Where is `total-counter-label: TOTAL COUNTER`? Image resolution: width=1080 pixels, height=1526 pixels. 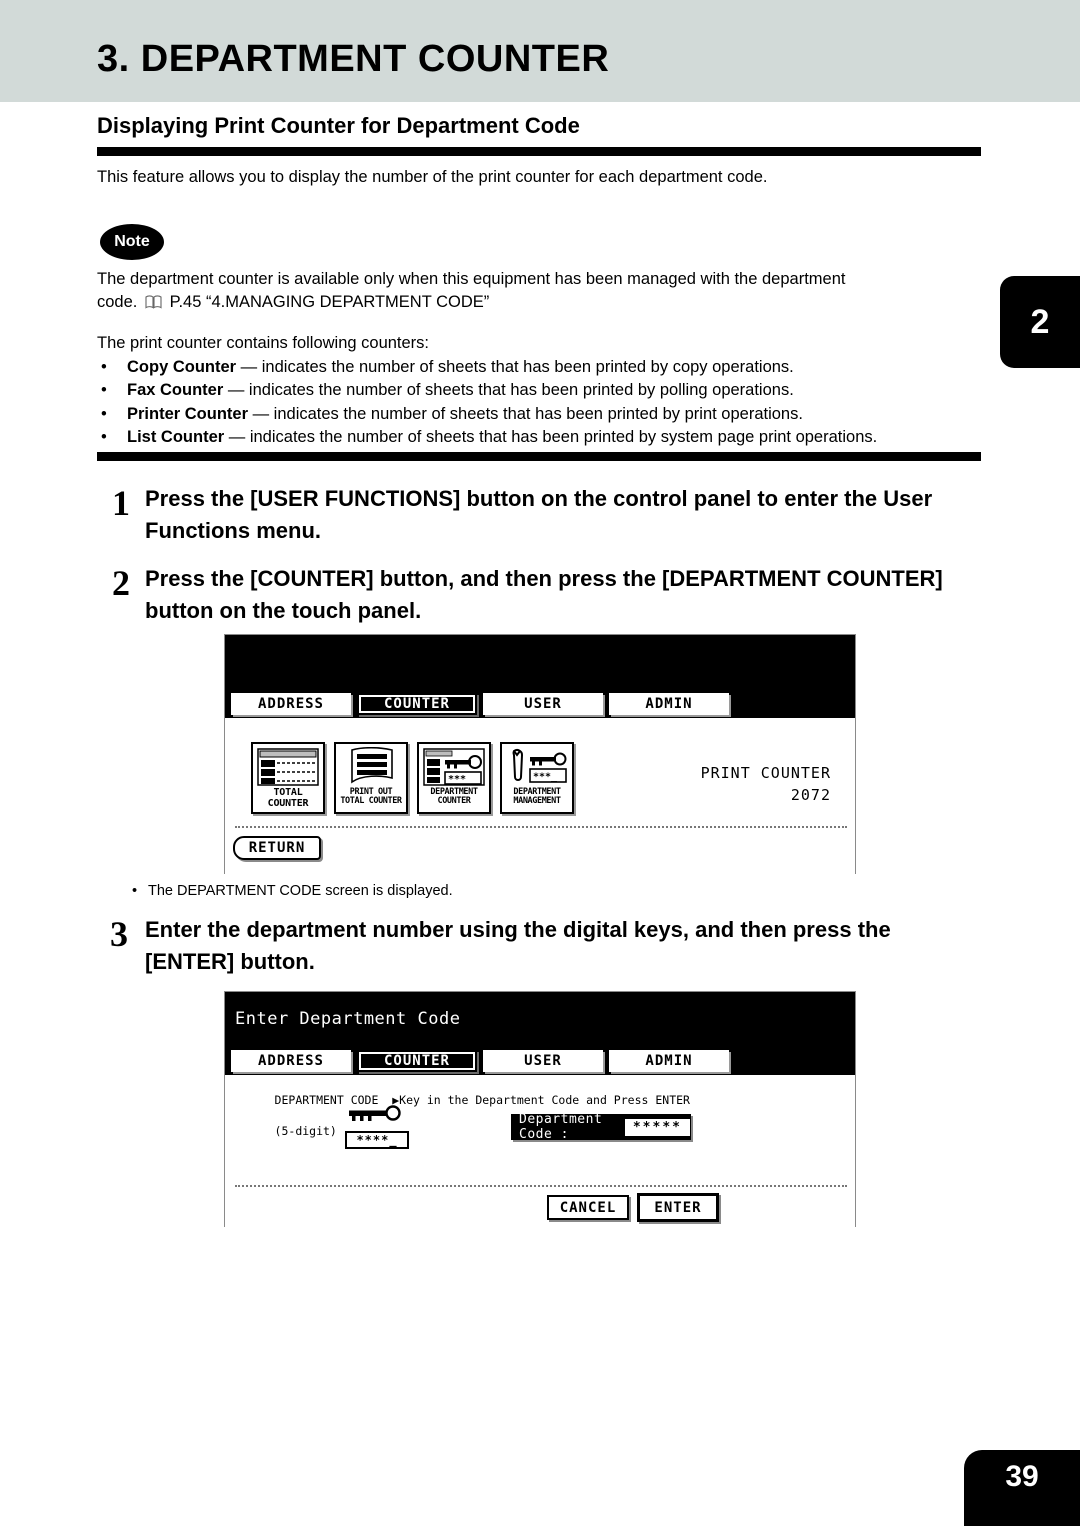
total-counter-label: TOTAL COUNTER is located at coordinates (288, 798).